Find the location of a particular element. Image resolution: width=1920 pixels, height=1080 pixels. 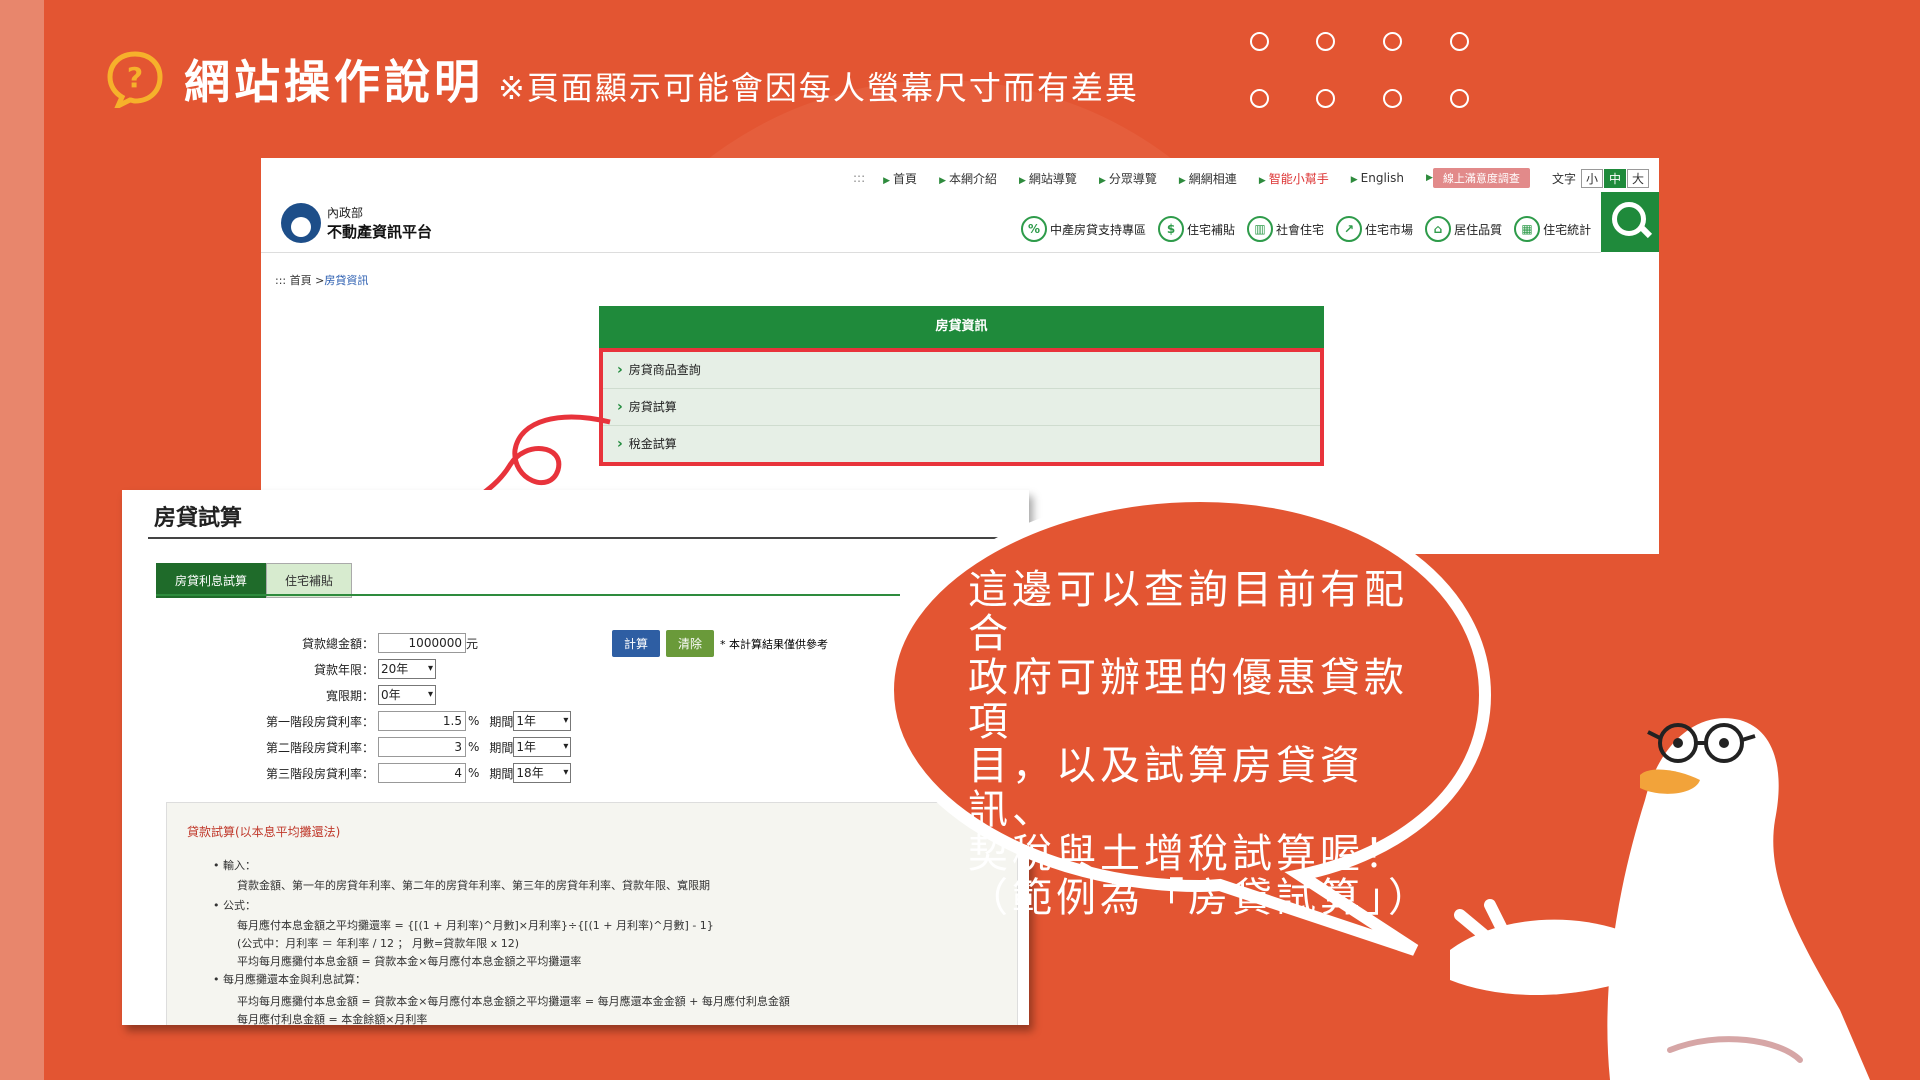

title-bar: ? 網站操作說明 ※頁面顯示可能會因每人螢幕尺寸而有差異 is located at coordinates (622, 79).